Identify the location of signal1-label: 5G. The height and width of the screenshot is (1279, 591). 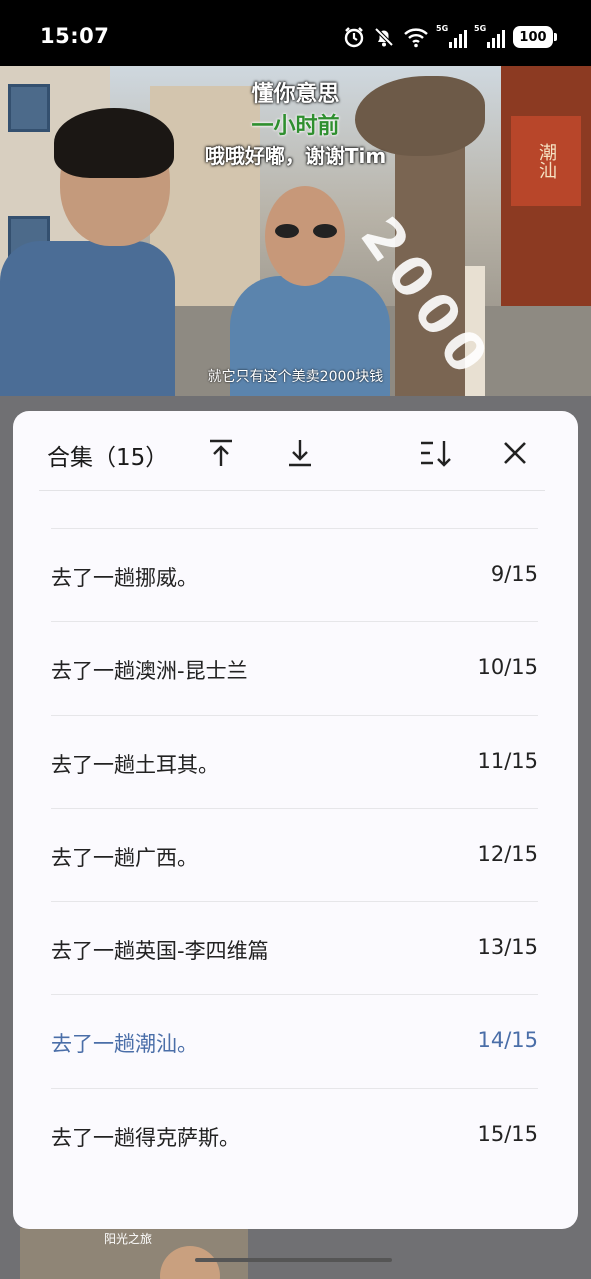
(442, 28).